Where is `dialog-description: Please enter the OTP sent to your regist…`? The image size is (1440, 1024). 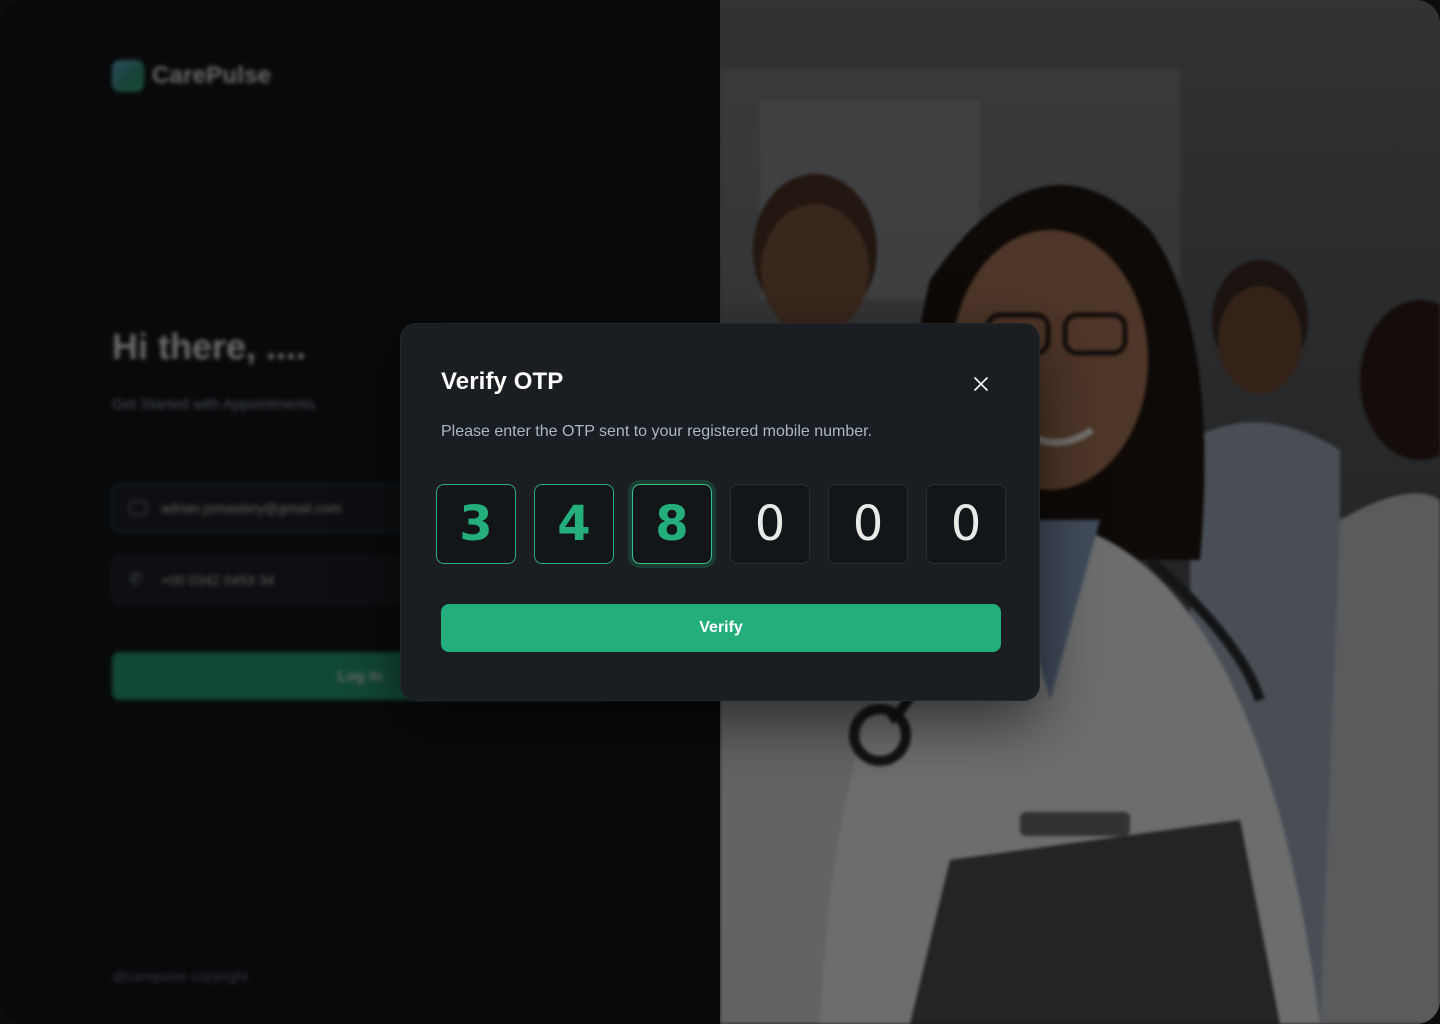
dialog-description: Please enter the OTP sent to your regist… is located at coordinates (657, 431).